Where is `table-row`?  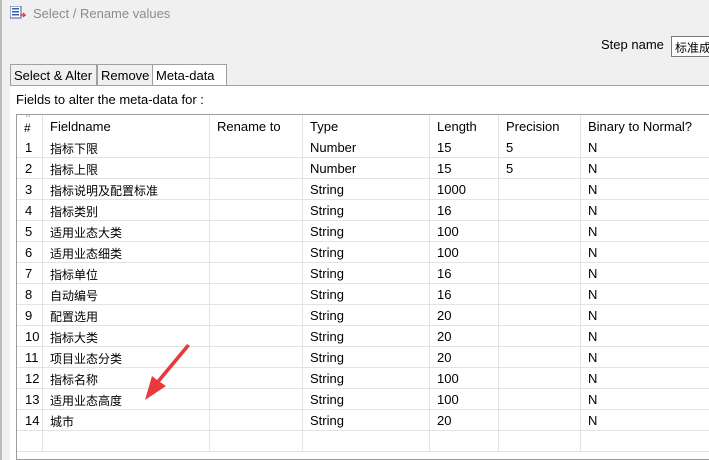
table-row is located at coordinates (363, 441).